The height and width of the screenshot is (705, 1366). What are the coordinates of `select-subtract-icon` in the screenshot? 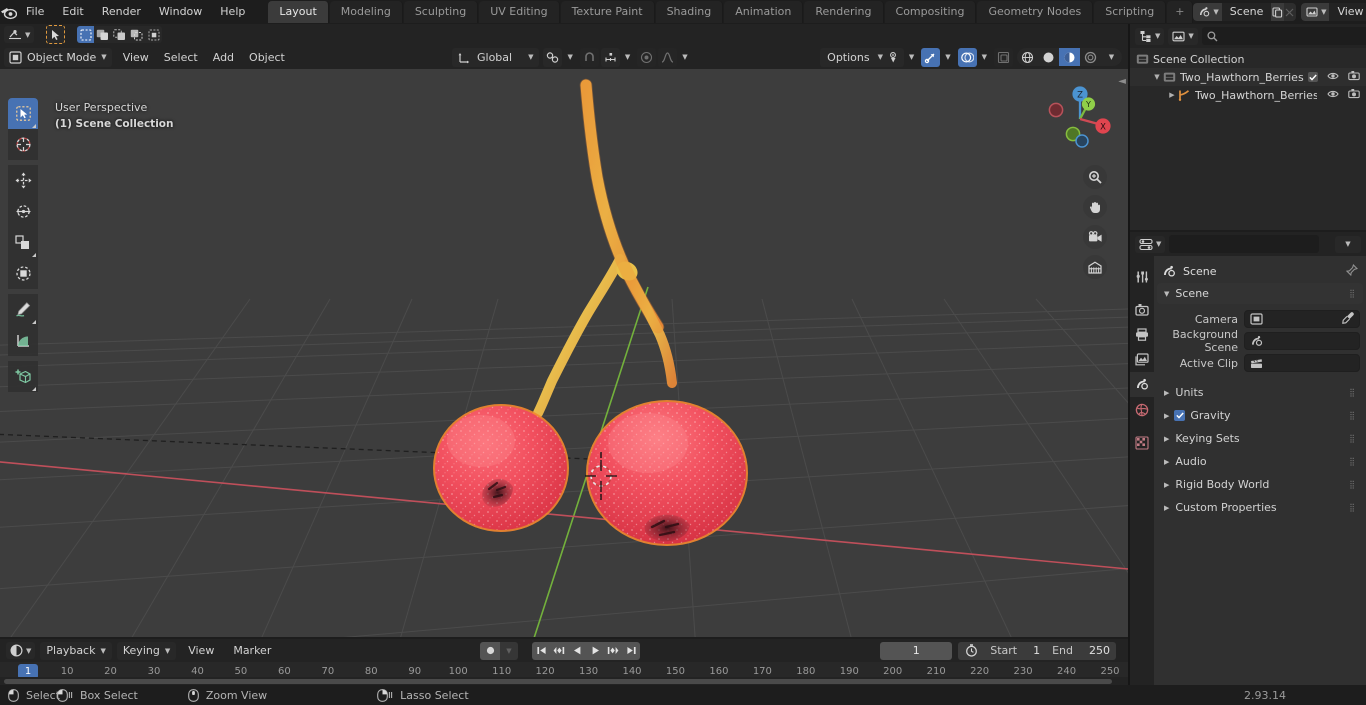 It's located at (120, 34).